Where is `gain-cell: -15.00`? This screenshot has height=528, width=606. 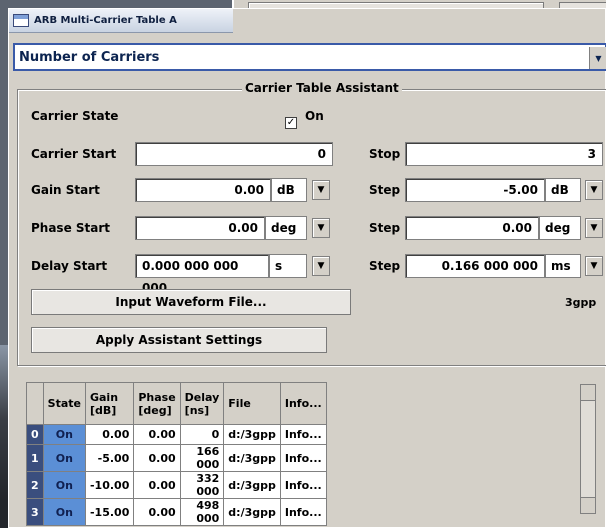 gain-cell: -15.00 is located at coordinates (109, 512).